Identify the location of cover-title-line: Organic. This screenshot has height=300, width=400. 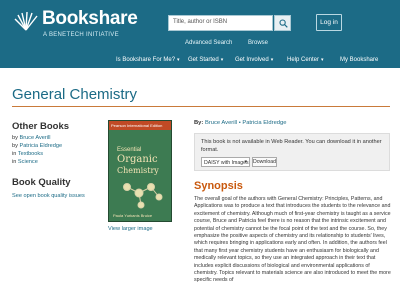
(137, 159).